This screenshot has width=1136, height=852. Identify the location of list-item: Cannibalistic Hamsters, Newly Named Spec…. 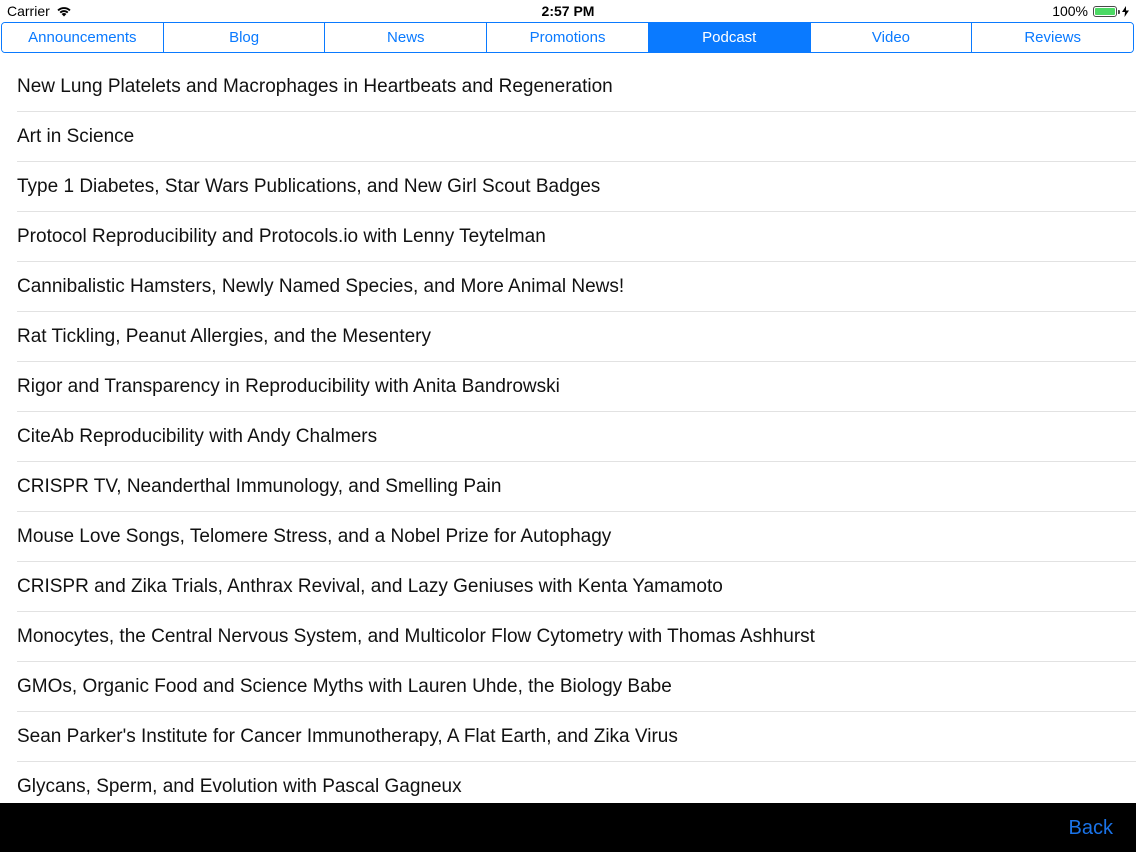
(576, 287).